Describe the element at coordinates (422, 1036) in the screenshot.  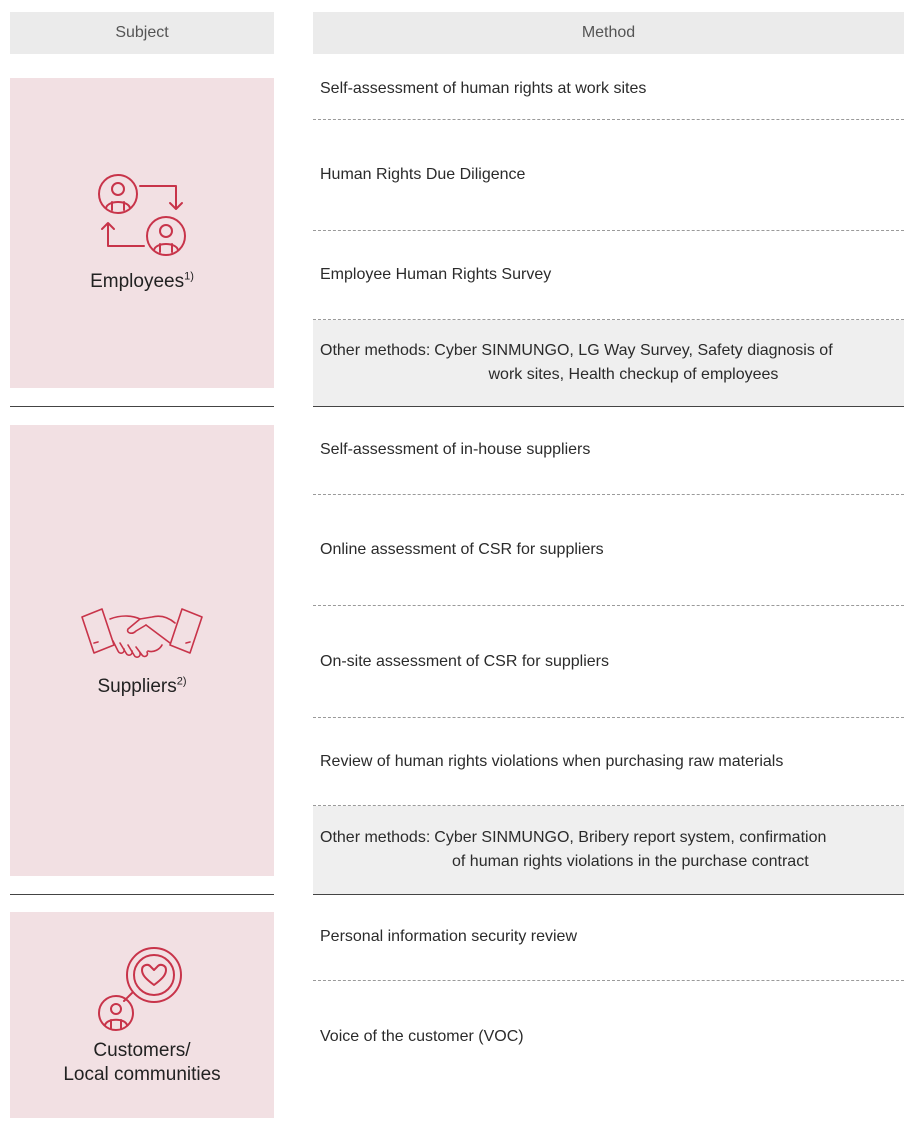
I see `method-row: Voice of the customer (VOC)` at that location.